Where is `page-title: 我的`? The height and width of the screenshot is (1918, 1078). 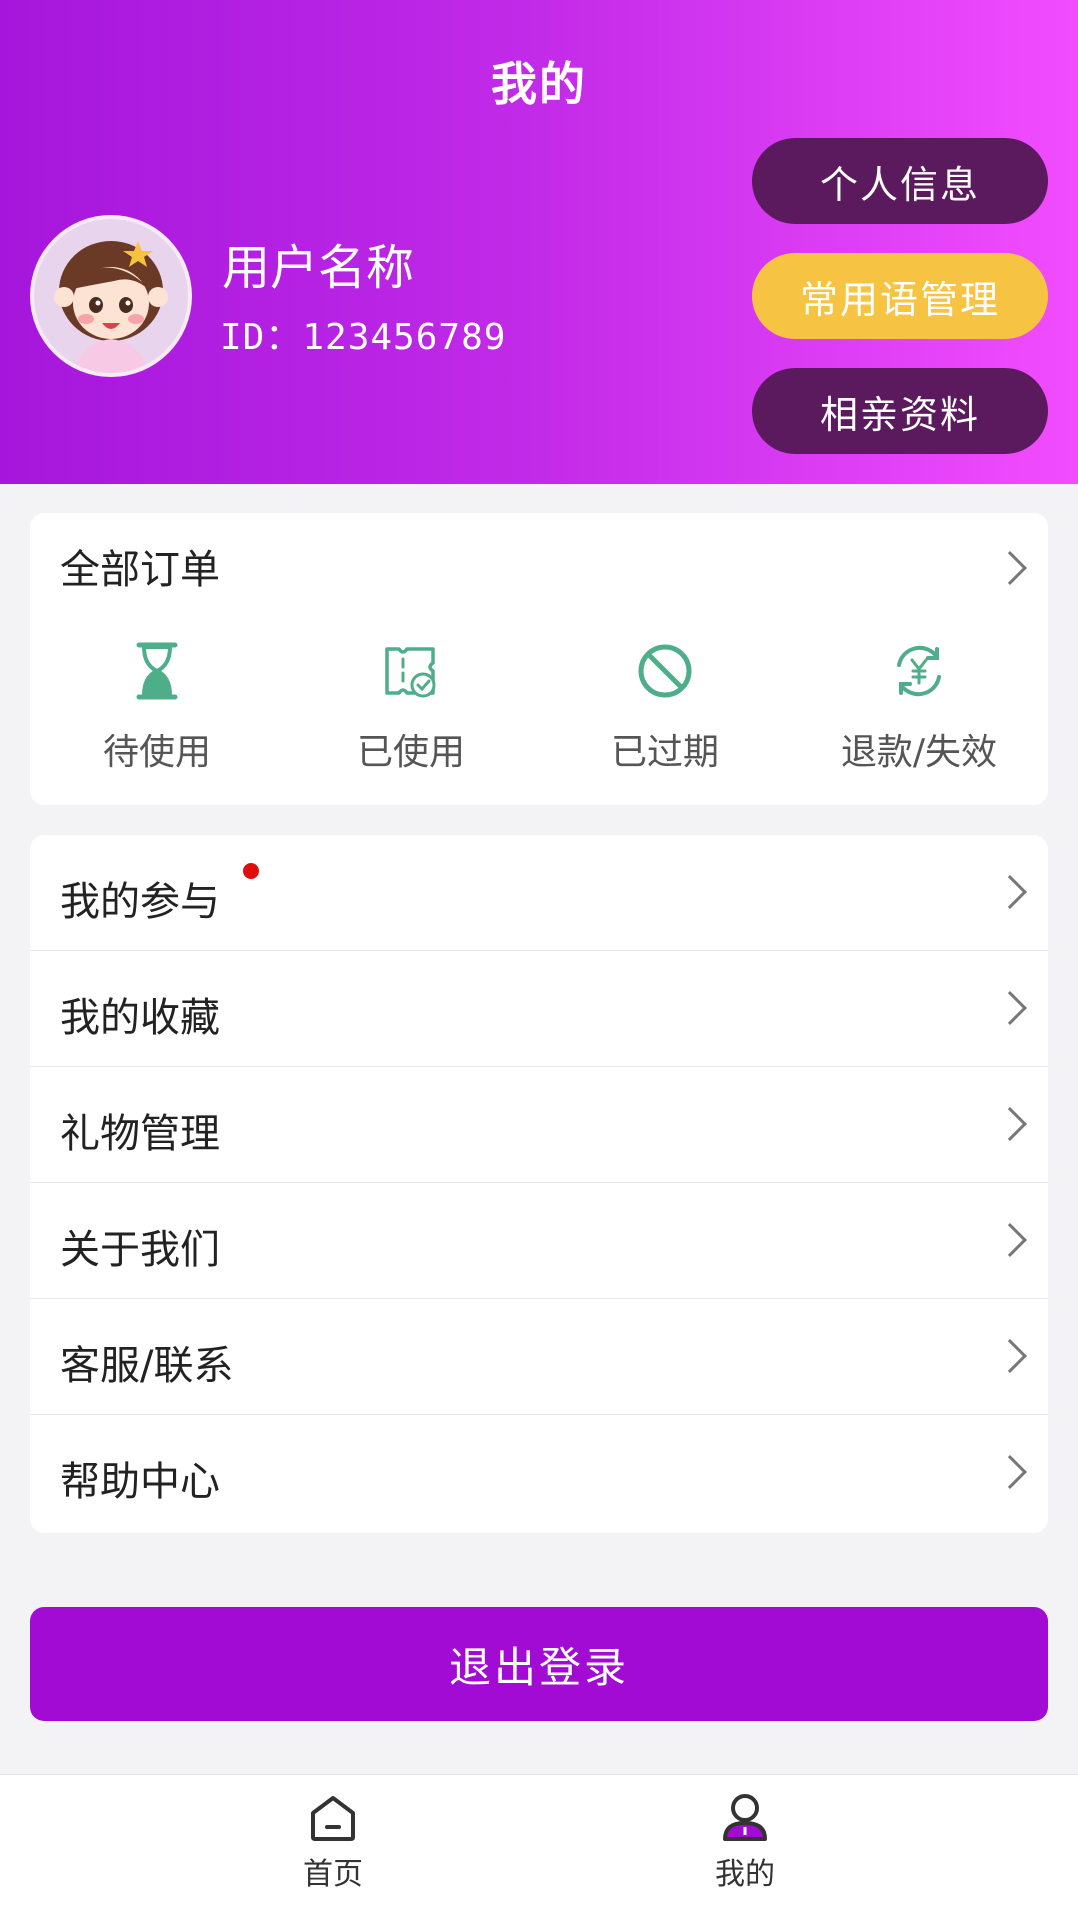
page-title: 我的 is located at coordinates (539, 84).